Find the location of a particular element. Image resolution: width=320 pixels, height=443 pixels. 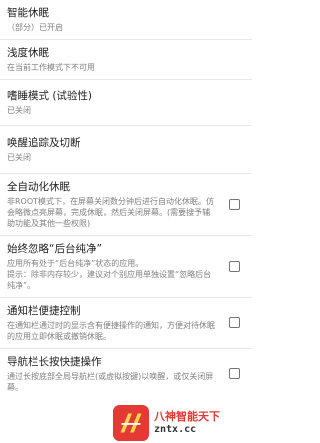

setting-title: 嗜睡模式 (试验性) is located at coordinates (50, 96).